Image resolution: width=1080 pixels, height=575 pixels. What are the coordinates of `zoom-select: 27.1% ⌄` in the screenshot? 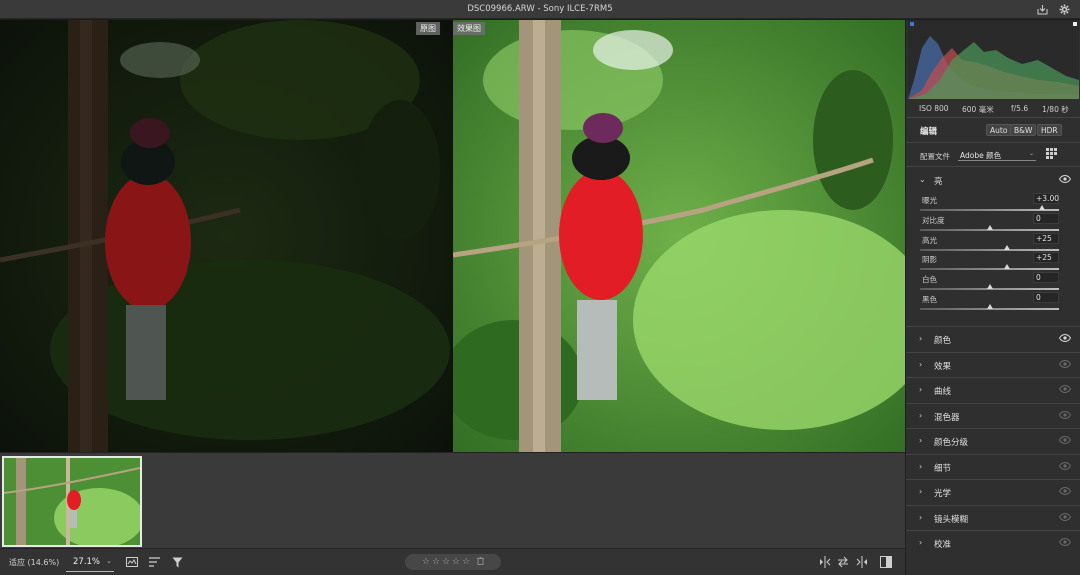 It's located at (90, 562).